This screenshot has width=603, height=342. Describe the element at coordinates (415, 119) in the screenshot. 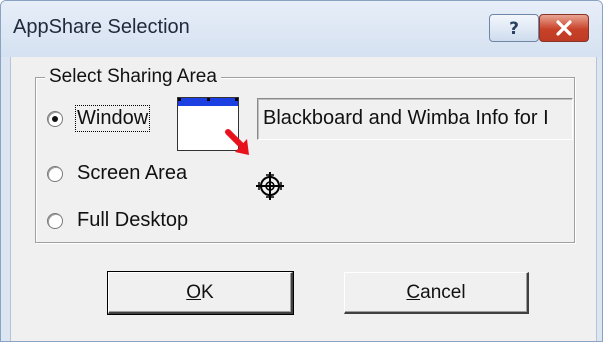

I see `selected-window-title-field: Blackboard and Wimba Info for I` at that location.